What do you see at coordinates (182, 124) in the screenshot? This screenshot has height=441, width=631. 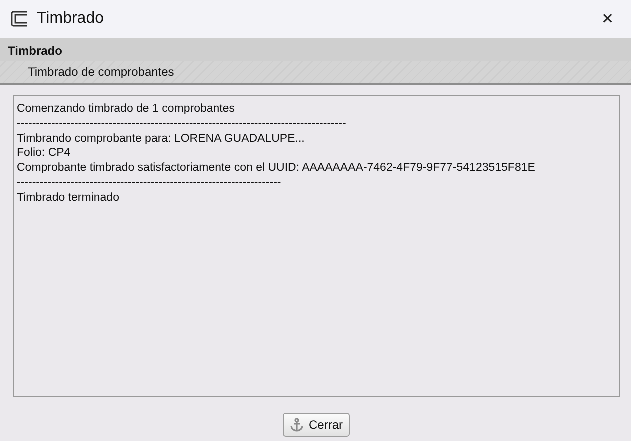 I see `log-line: --------------------------------------------------------------------------------------` at bounding box center [182, 124].